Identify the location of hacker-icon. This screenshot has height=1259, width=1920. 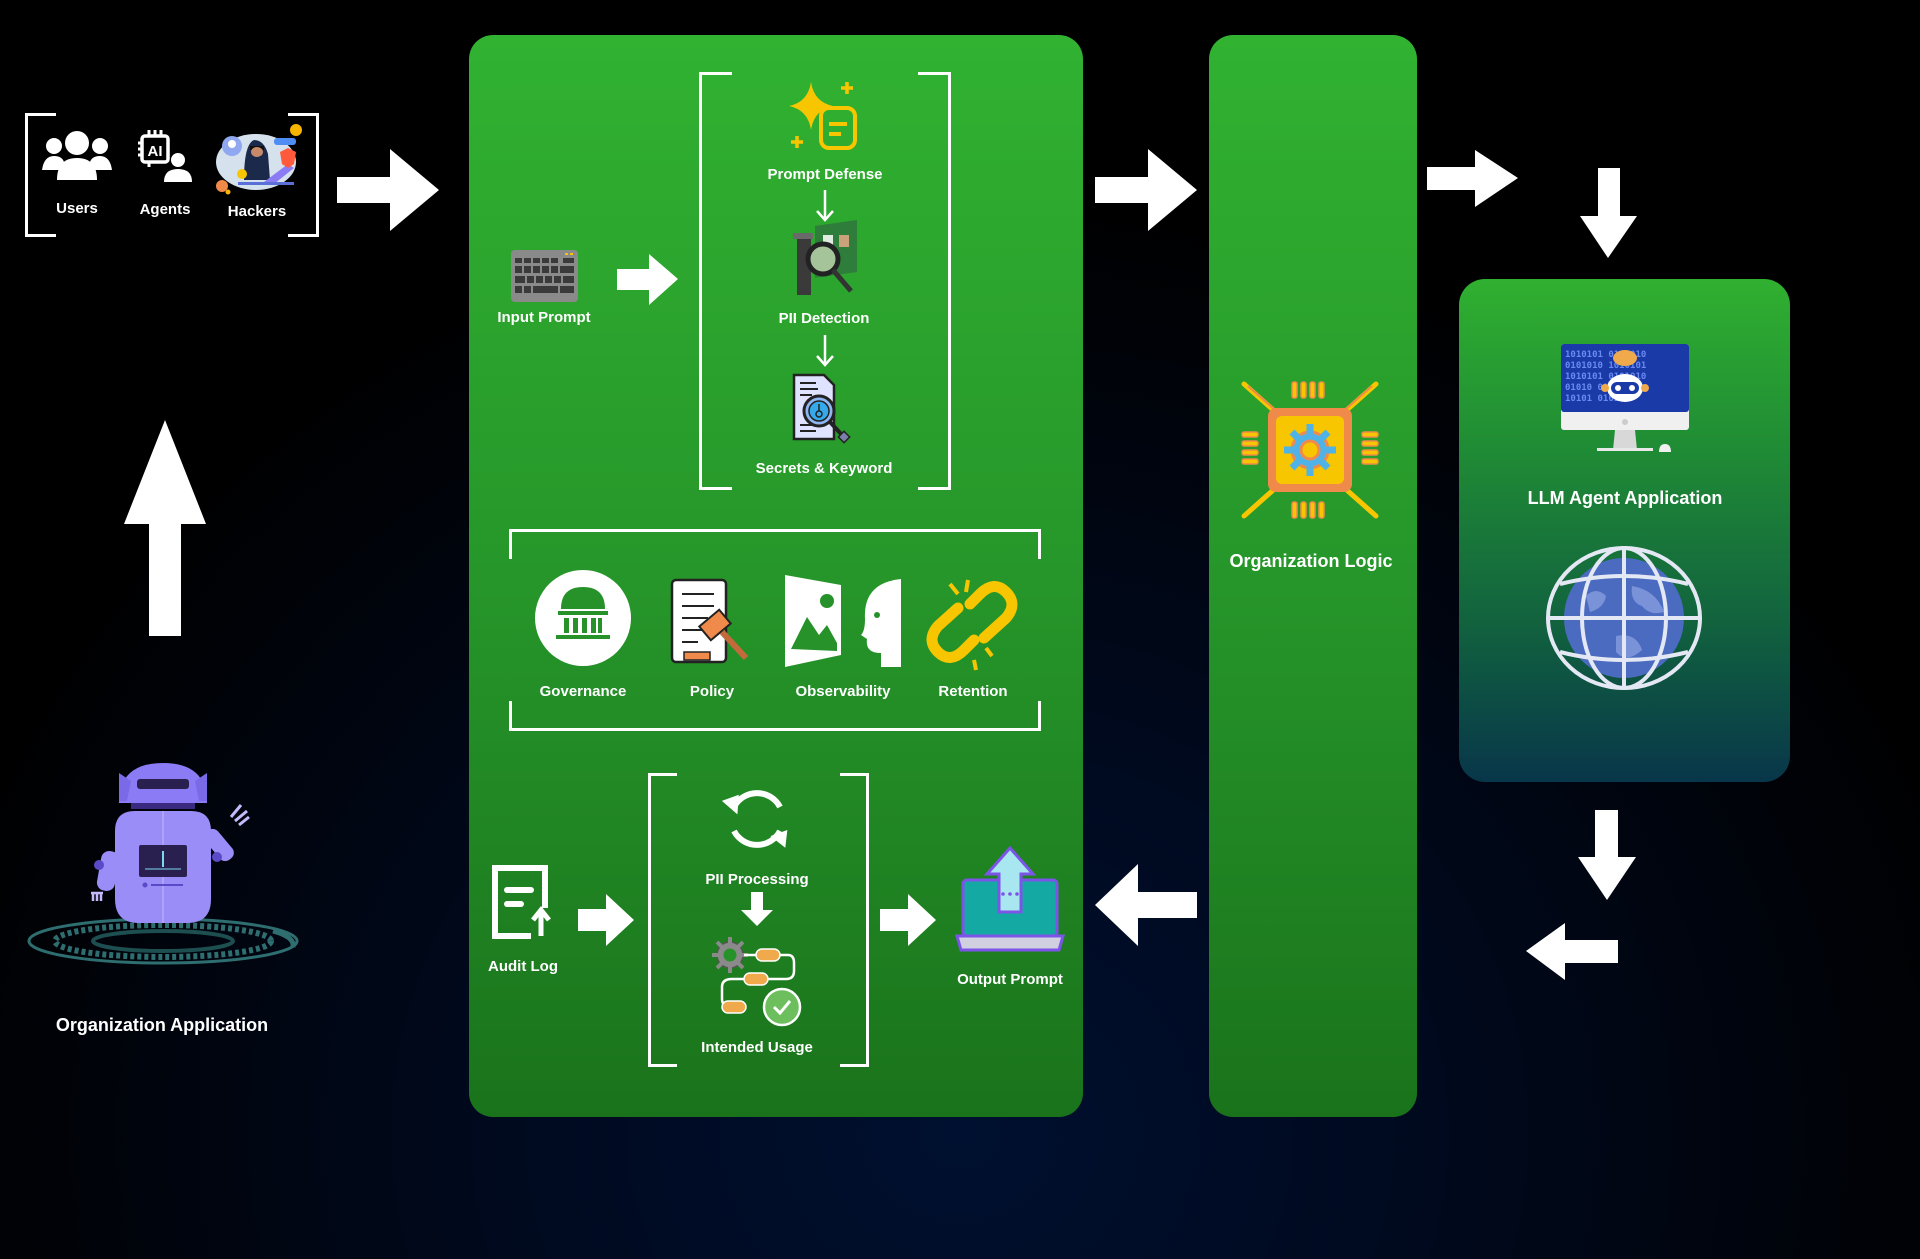
(259, 159).